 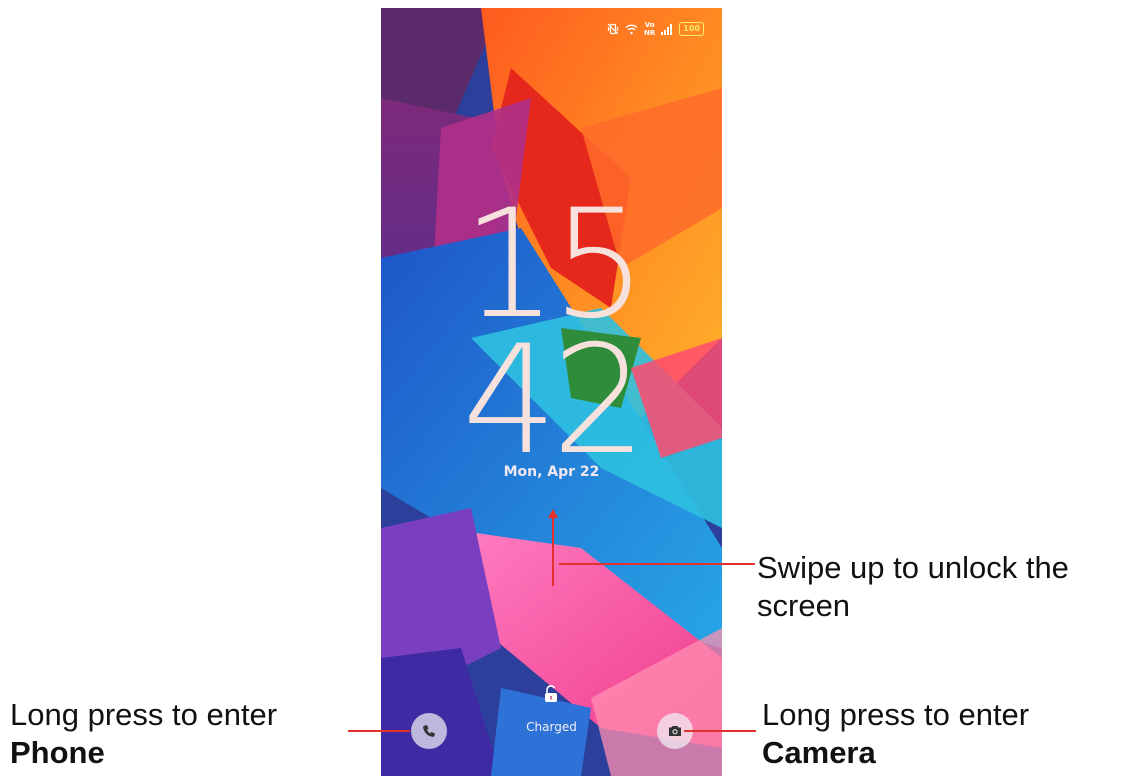 I want to click on wifi-icon, so click(x=631, y=29).